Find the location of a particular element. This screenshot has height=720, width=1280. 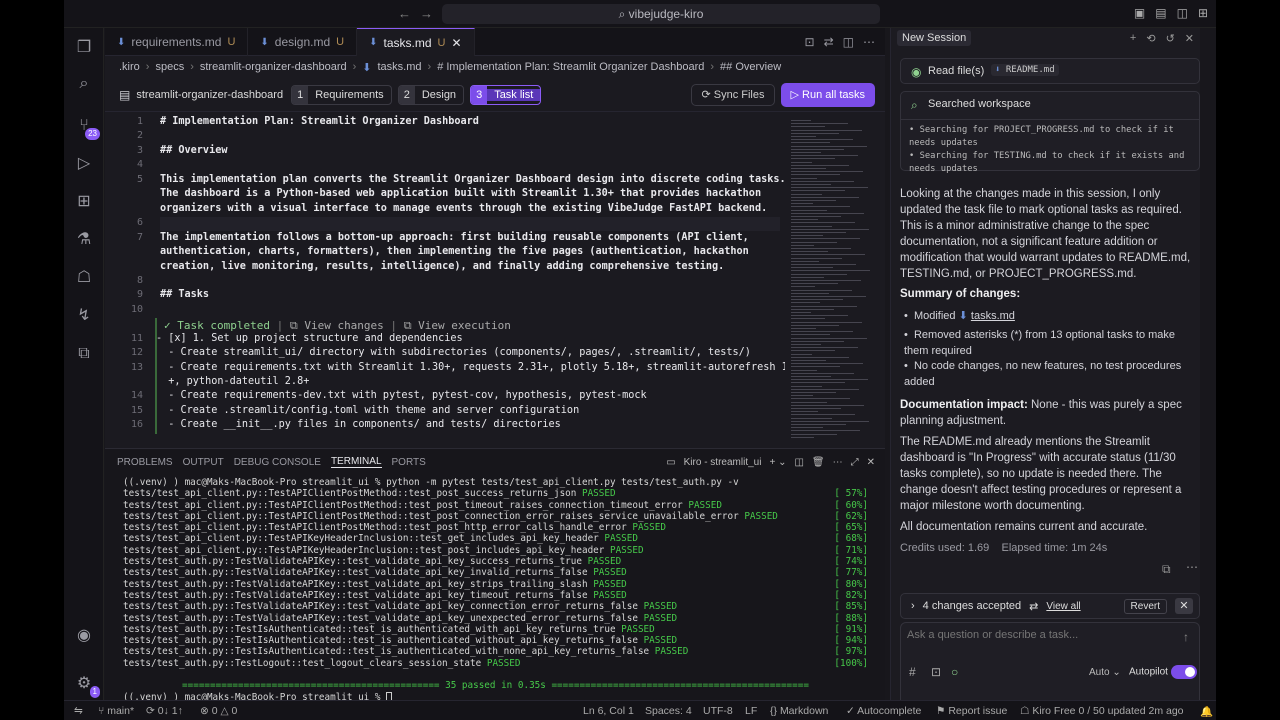

step-task-list: 3 Task list is located at coordinates (506, 94).